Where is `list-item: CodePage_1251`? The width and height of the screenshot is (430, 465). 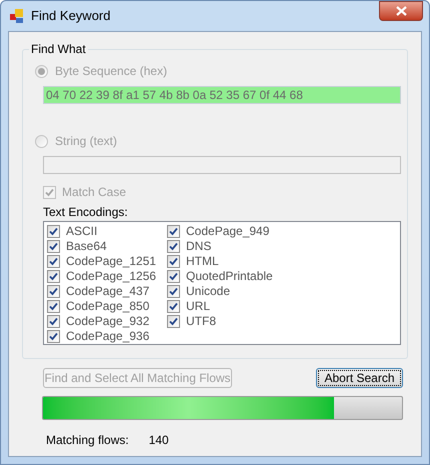
list-item: CodePage_1251 is located at coordinates (111, 261).